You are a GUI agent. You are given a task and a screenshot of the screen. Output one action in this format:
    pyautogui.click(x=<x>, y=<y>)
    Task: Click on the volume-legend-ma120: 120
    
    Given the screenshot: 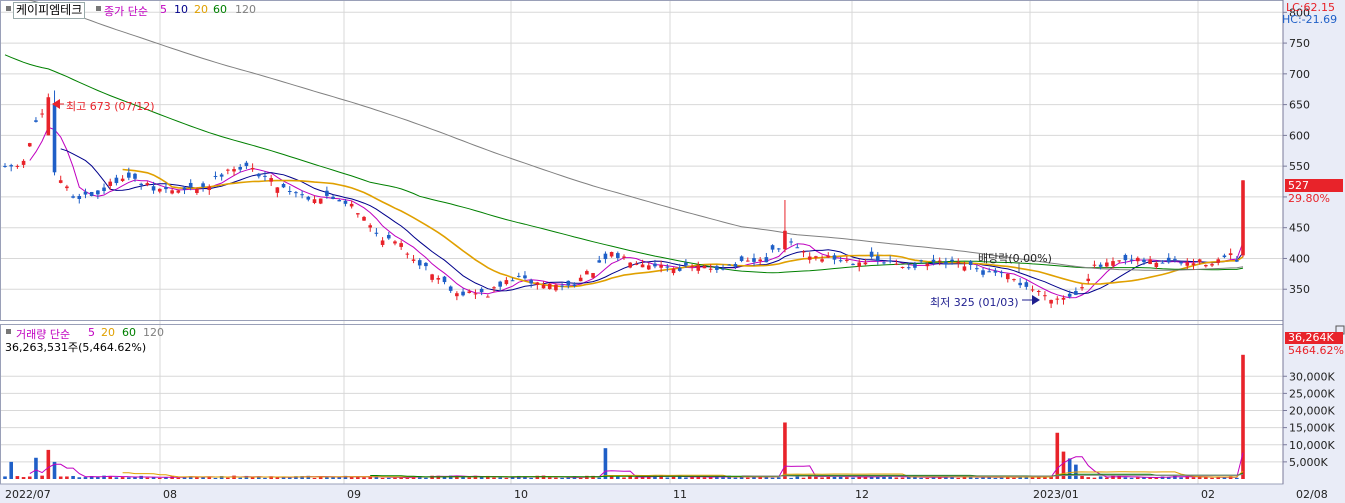 What is the action you would take?
    pyautogui.click(x=153, y=332)
    